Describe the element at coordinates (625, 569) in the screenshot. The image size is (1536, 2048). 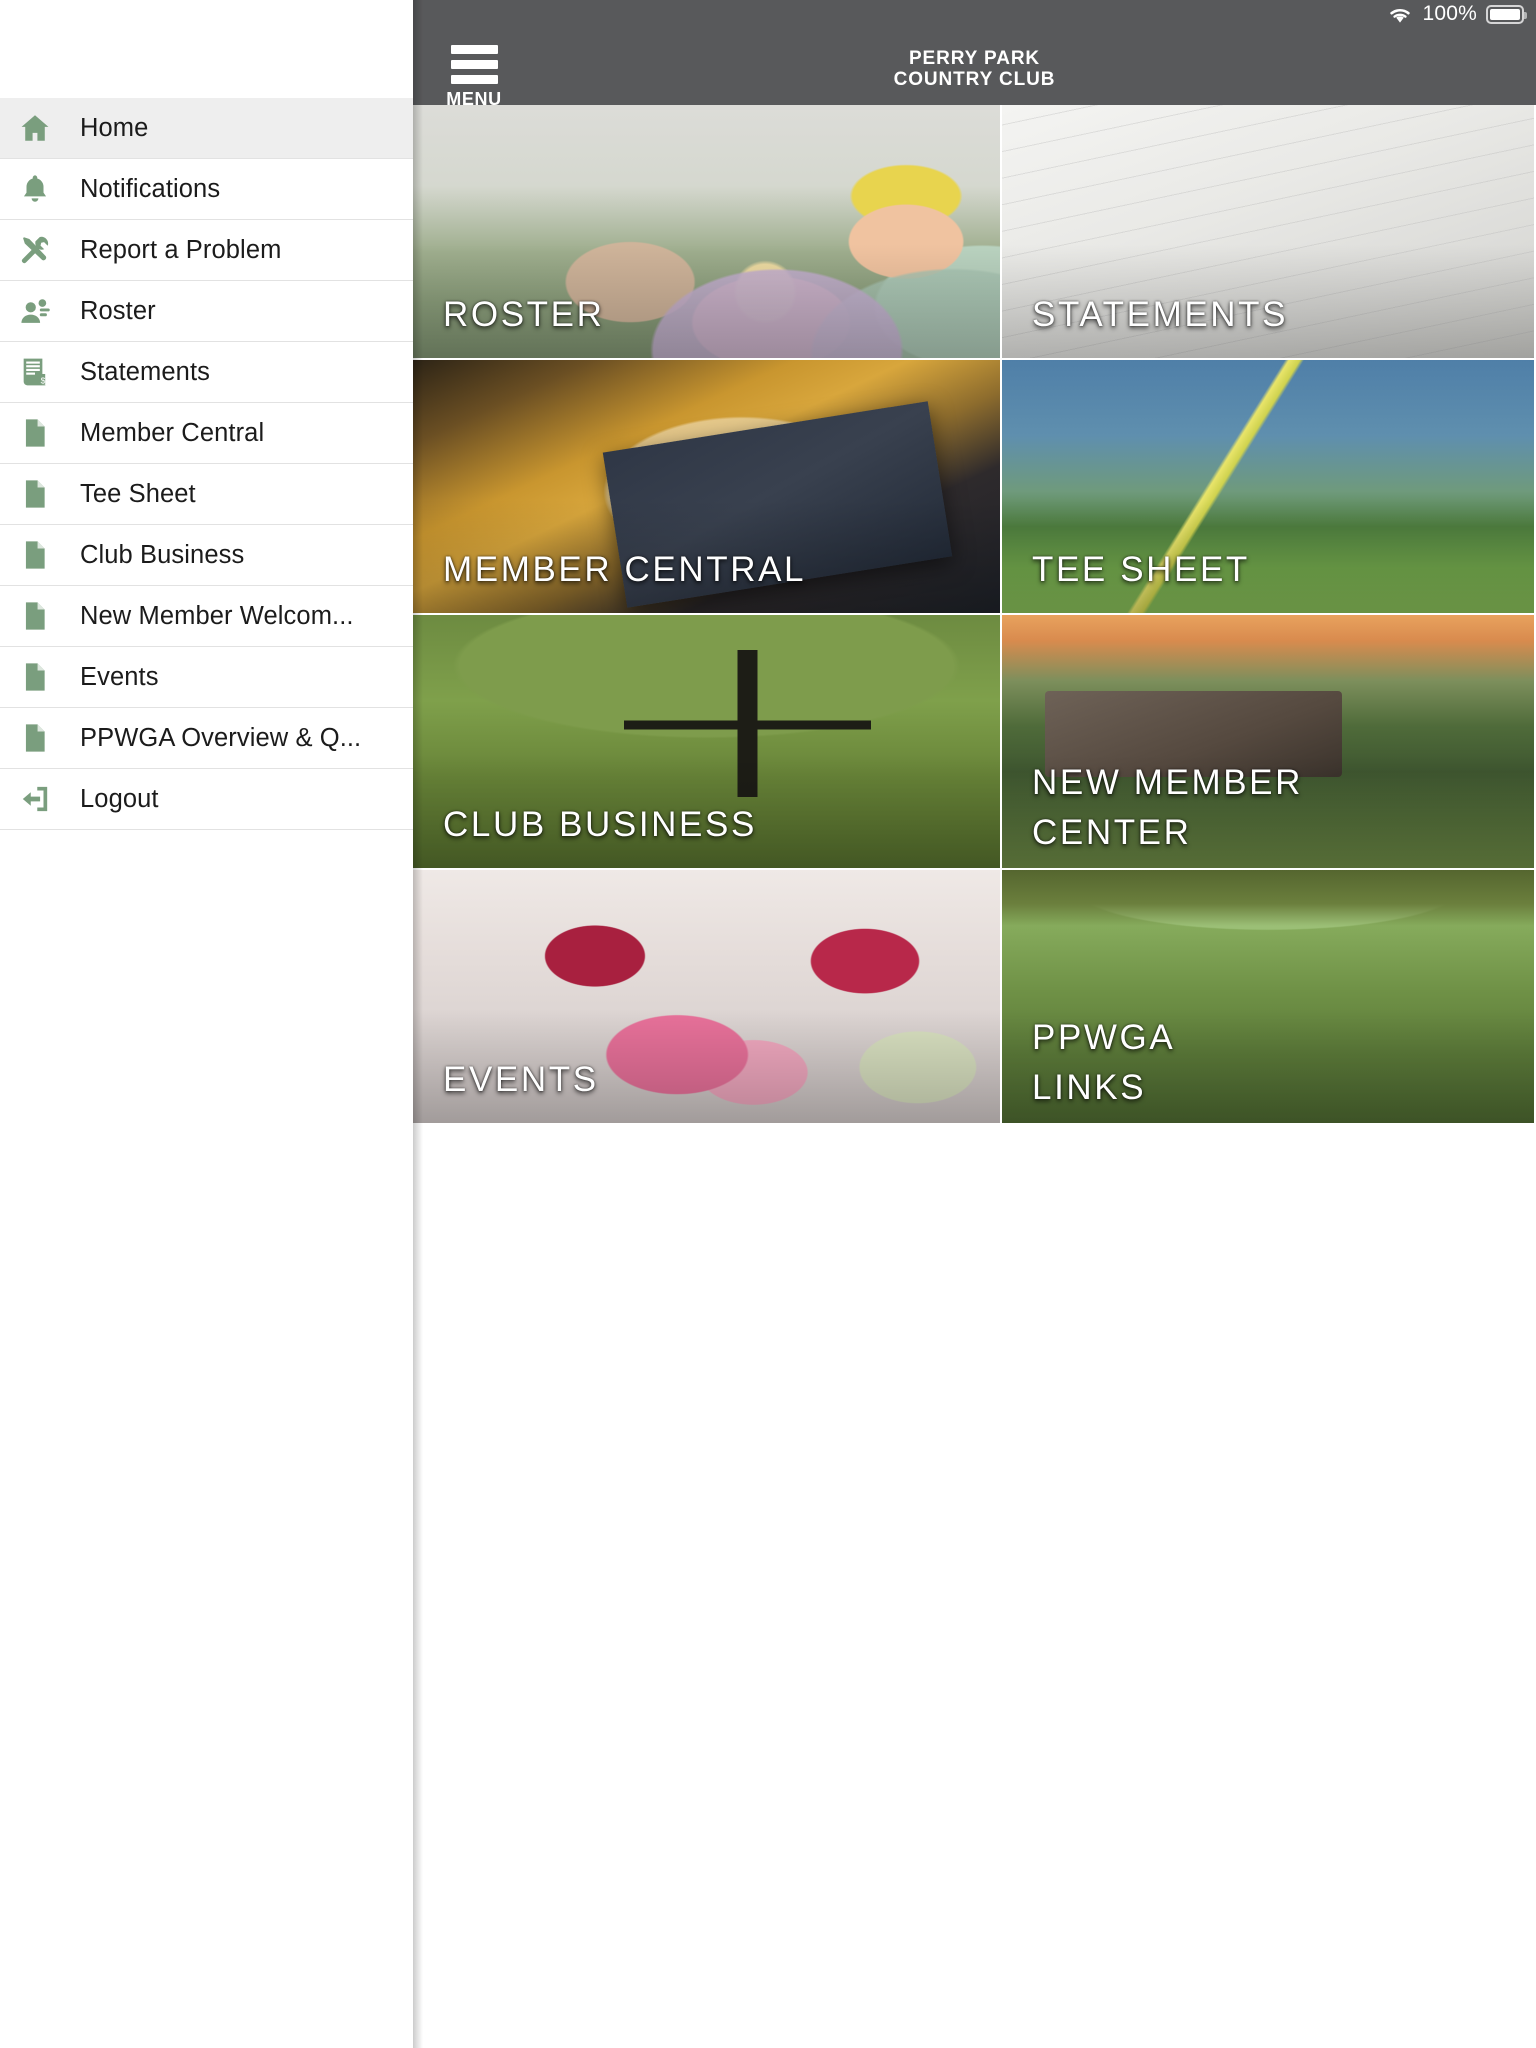
I see `tile-label: MEMBER CENTRAL` at that location.